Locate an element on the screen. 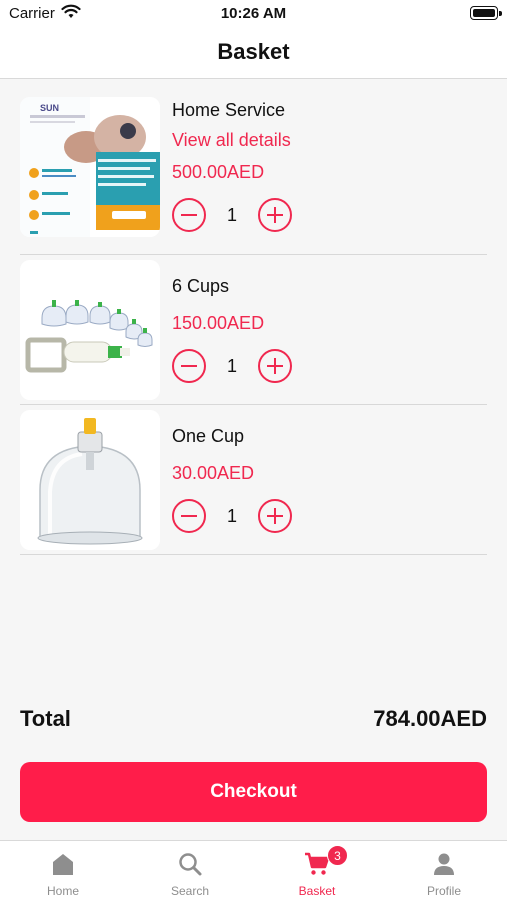  page-title: Basket is located at coordinates (253, 51).